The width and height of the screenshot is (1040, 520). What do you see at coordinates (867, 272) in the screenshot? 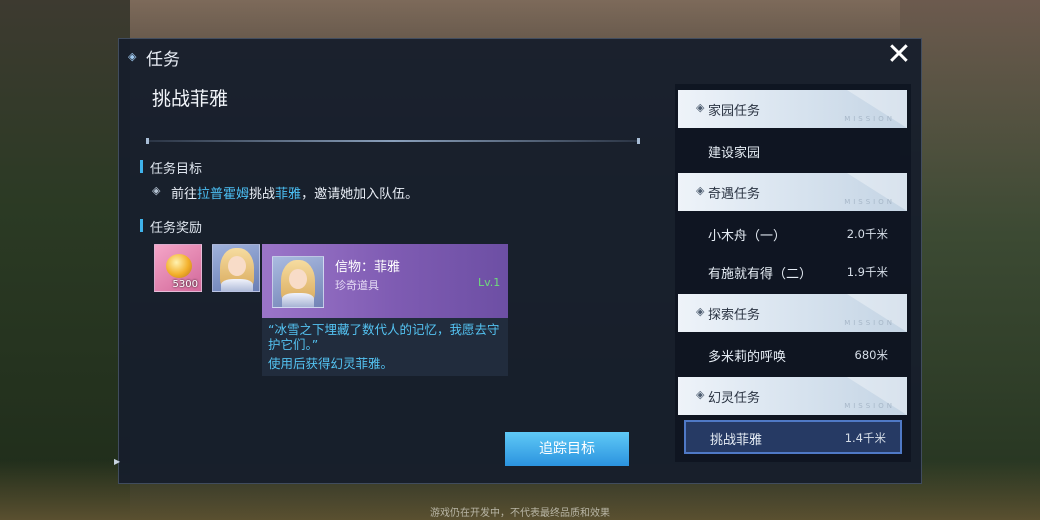
I see `quest-list-item-distance: 1.9千米` at bounding box center [867, 272].